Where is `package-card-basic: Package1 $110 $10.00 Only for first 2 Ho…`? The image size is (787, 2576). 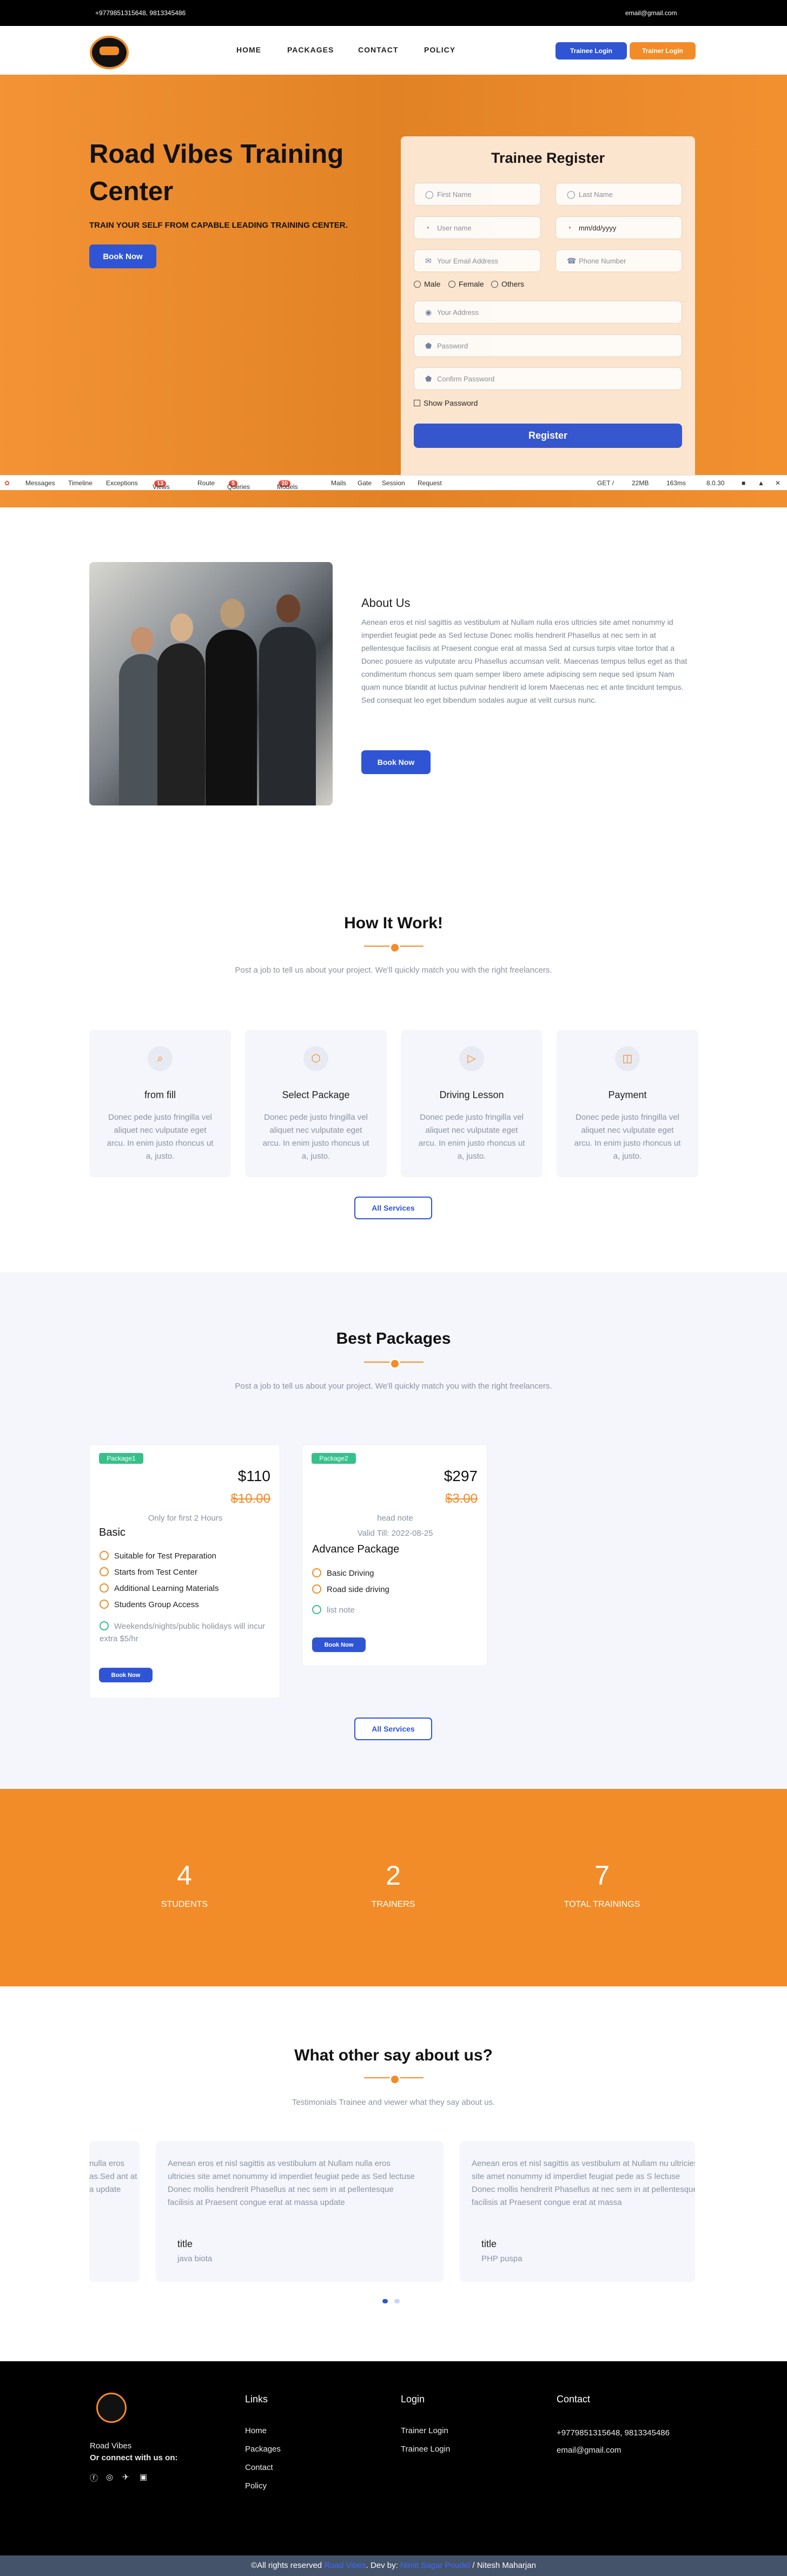
package-card-basic: Package1 $110 $10.00 Only for first 2 Ho… is located at coordinates (184, 1571).